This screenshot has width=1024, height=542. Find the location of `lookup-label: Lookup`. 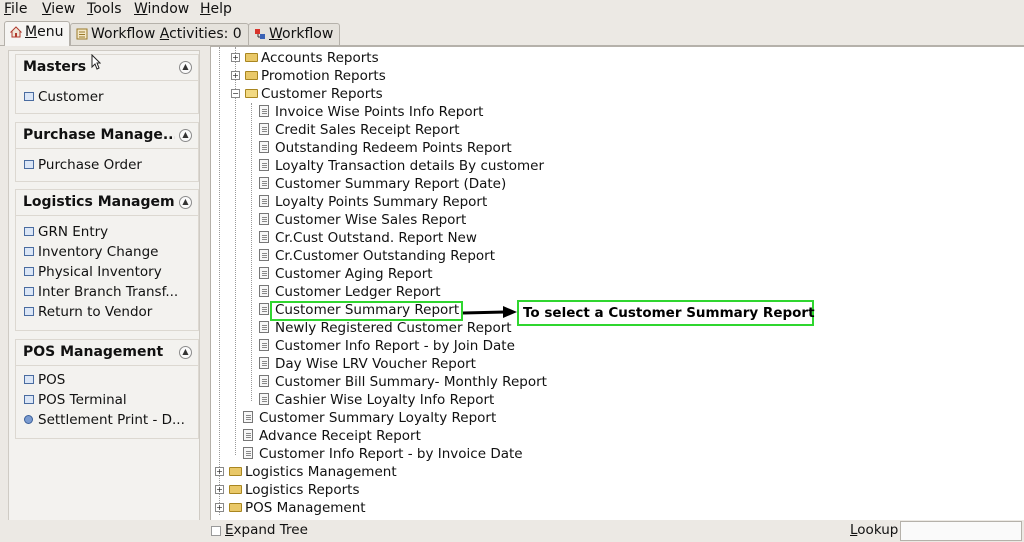

lookup-label: Lookup is located at coordinates (874, 530).